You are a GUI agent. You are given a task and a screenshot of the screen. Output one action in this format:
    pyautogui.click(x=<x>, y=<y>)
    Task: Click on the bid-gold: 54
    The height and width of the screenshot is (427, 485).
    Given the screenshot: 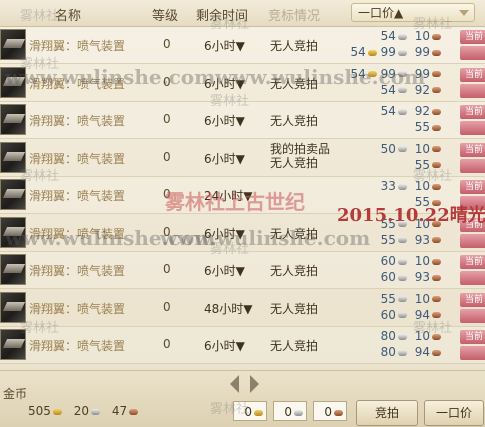 What is the action you would take?
    pyautogui.click(x=358, y=73)
    